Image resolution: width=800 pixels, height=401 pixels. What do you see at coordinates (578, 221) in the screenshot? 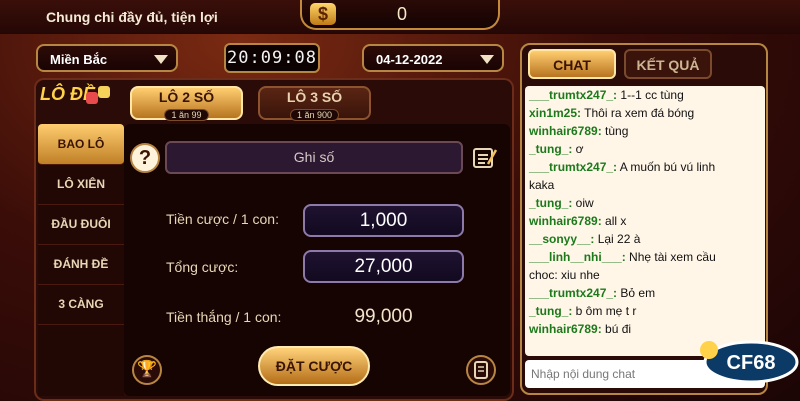
I see `chat-message: winhair6789: all x` at bounding box center [578, 221].